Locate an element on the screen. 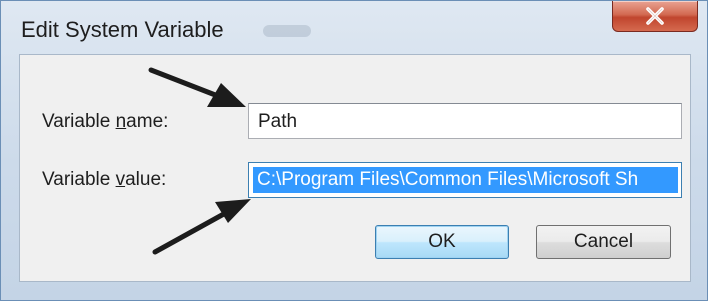 The width and height of the screenshot is (708, 301). annotation-arrows is located at coordinates (199, 161).